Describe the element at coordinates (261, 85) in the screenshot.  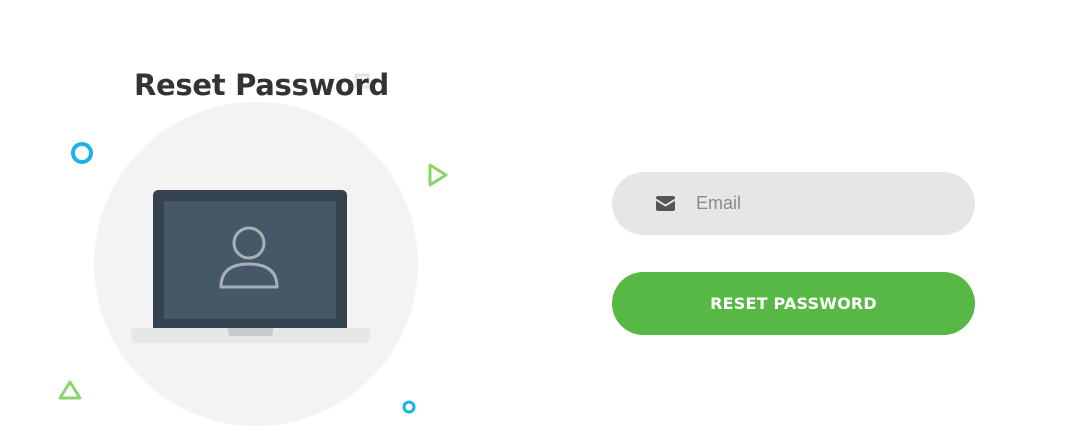
I see `page-title: Reset Password` at that location.